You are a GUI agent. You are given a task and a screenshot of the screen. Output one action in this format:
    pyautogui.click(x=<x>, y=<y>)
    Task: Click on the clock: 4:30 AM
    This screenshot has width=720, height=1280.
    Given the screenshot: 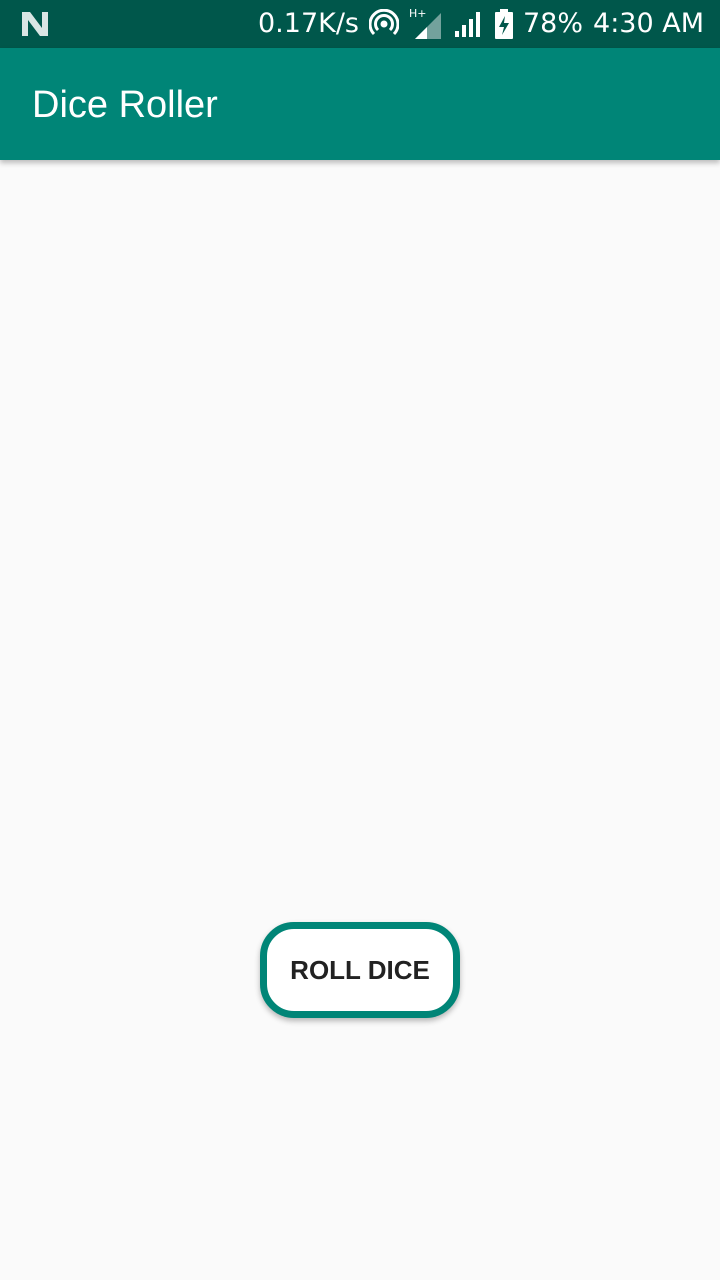 What is the action you would take?
    pyautogui.click(x=648, y=23)
    